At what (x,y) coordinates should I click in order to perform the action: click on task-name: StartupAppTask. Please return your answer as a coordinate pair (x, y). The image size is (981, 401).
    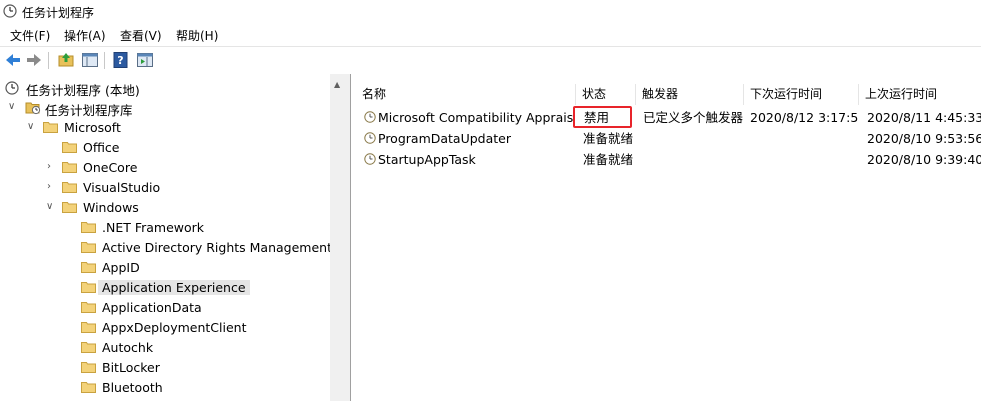
    Looking at the image, I should click on (427, 159).